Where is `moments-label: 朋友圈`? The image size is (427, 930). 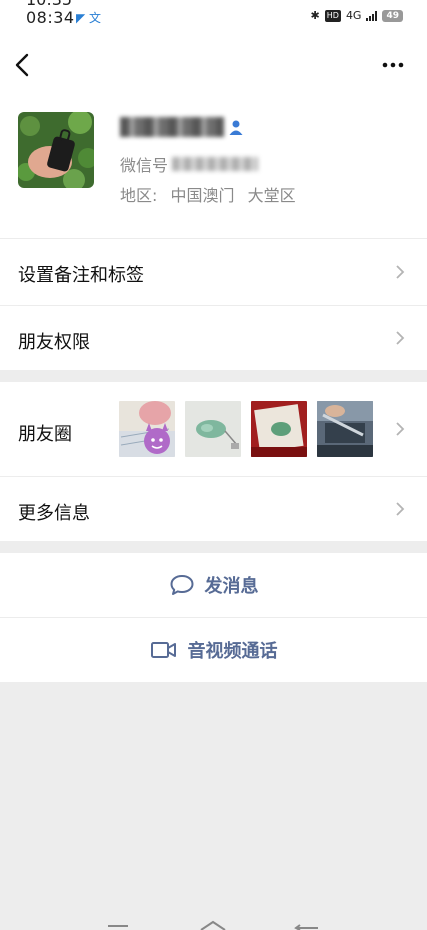 moments-label: 朋友圈 is located at coordinates (45, 434).